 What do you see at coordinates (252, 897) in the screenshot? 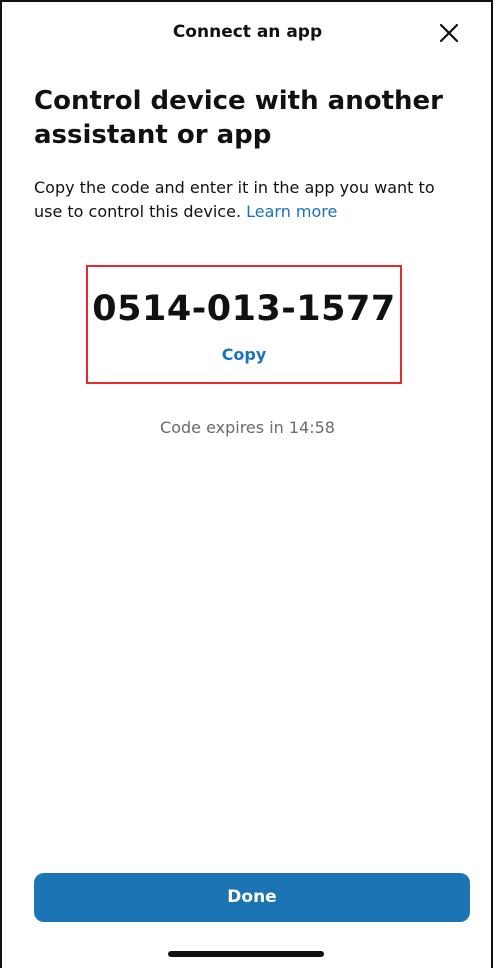
I see `done-button: Done` at bounding box center [252, 897].